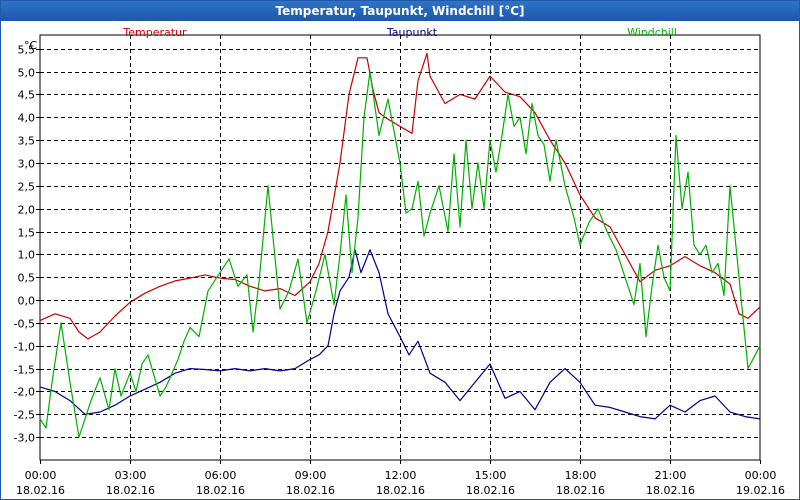  I want to click on y-tick-label: 0,5, so click(27, 278).